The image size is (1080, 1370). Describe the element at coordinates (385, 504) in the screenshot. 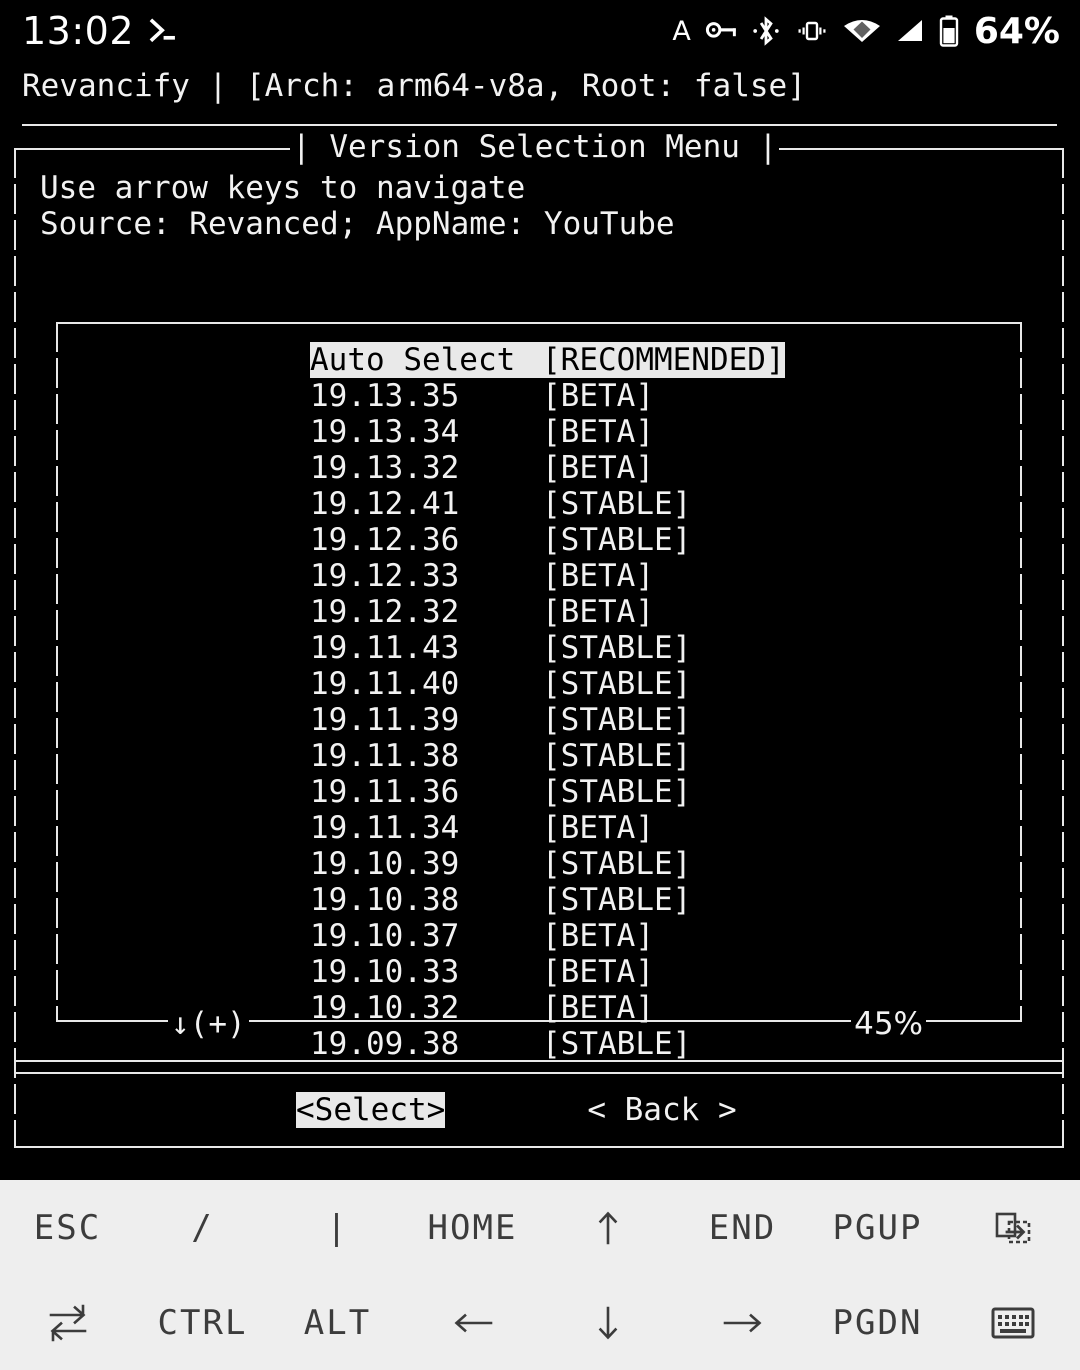

I see `version-label: 19.12.41` at that location.